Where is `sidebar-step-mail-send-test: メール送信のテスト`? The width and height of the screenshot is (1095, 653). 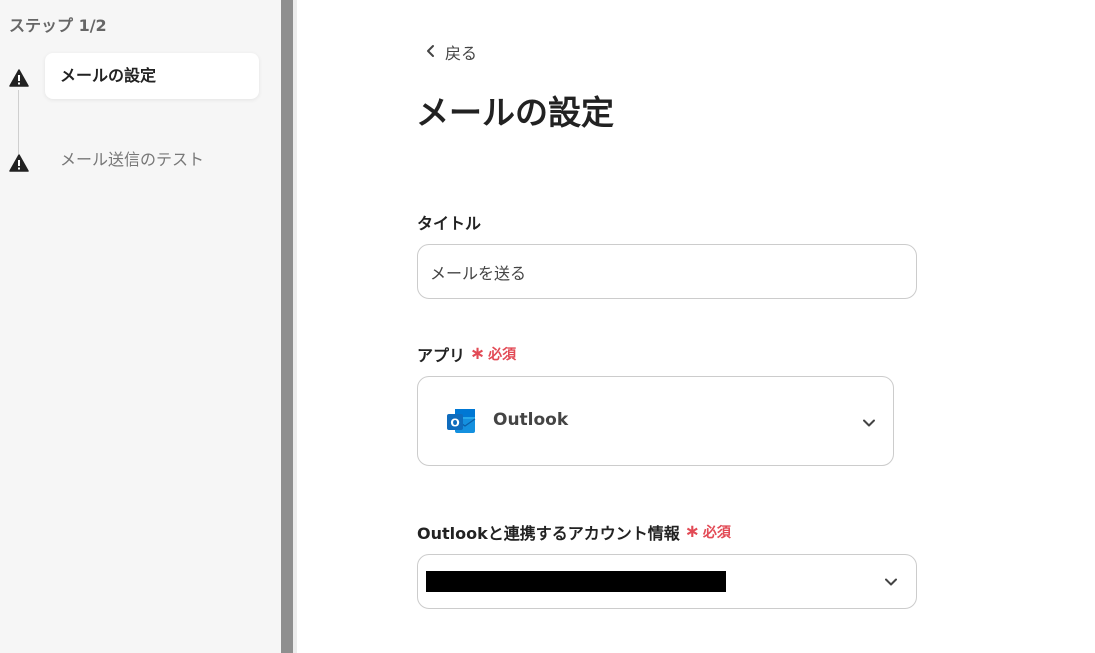 sidebar-step-mail-send-test: メール送信のテスト is located at coordinates (132, 160).